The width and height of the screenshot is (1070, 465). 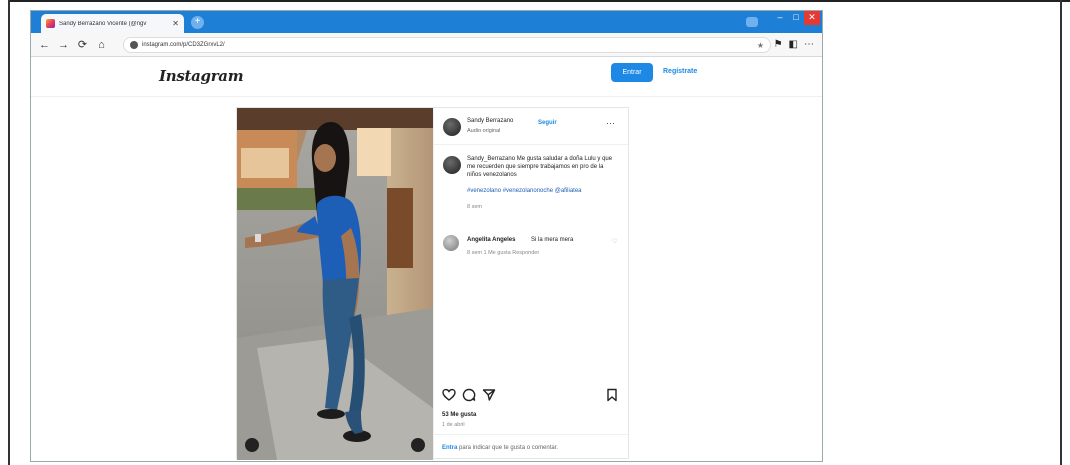 I want to click on toolbar-right-icons: ⚑ ◧ ⋯, so click(x=794, y=44).